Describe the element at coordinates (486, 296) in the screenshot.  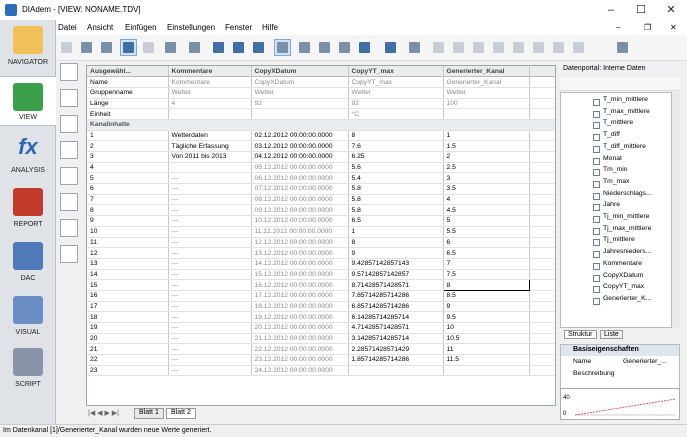
I see `table-cell: 8.5` at that location.